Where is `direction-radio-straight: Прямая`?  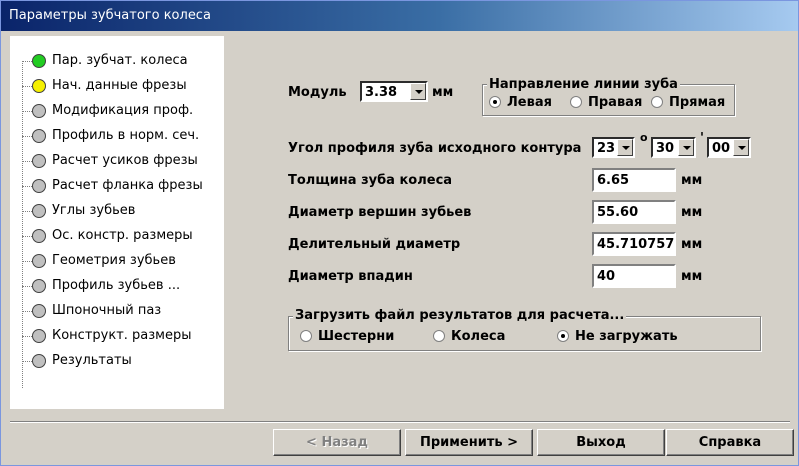 direction-radio-straight: Прямая is located at coordinates (688, 102).